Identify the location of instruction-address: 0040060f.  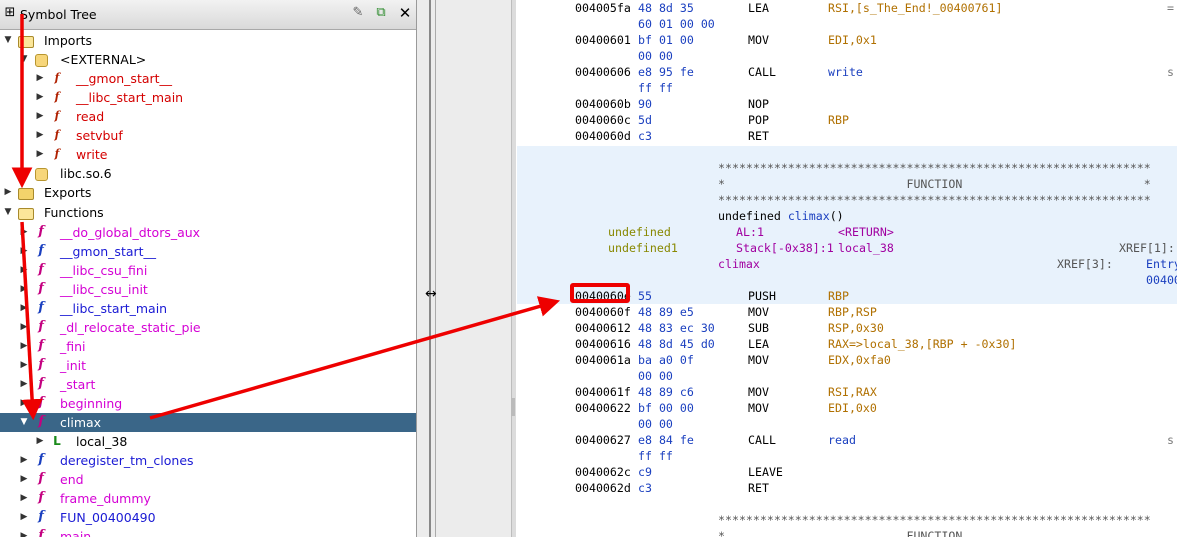
(603, 312).